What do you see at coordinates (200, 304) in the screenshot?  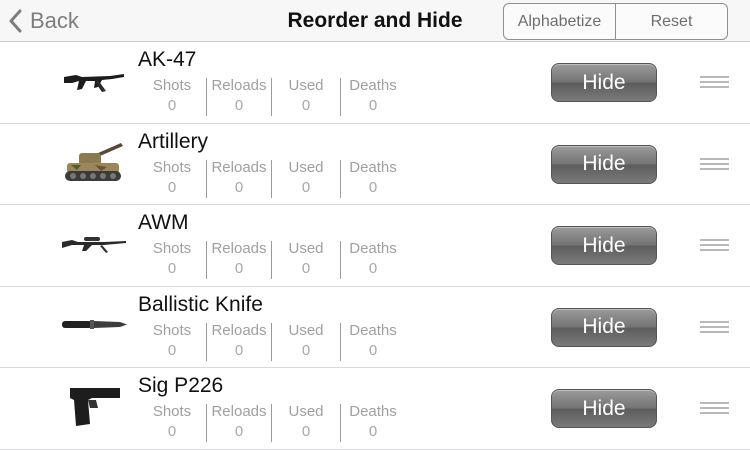 I see `weapon-name: Ballistic Knife` at bounding box center [200, 304].